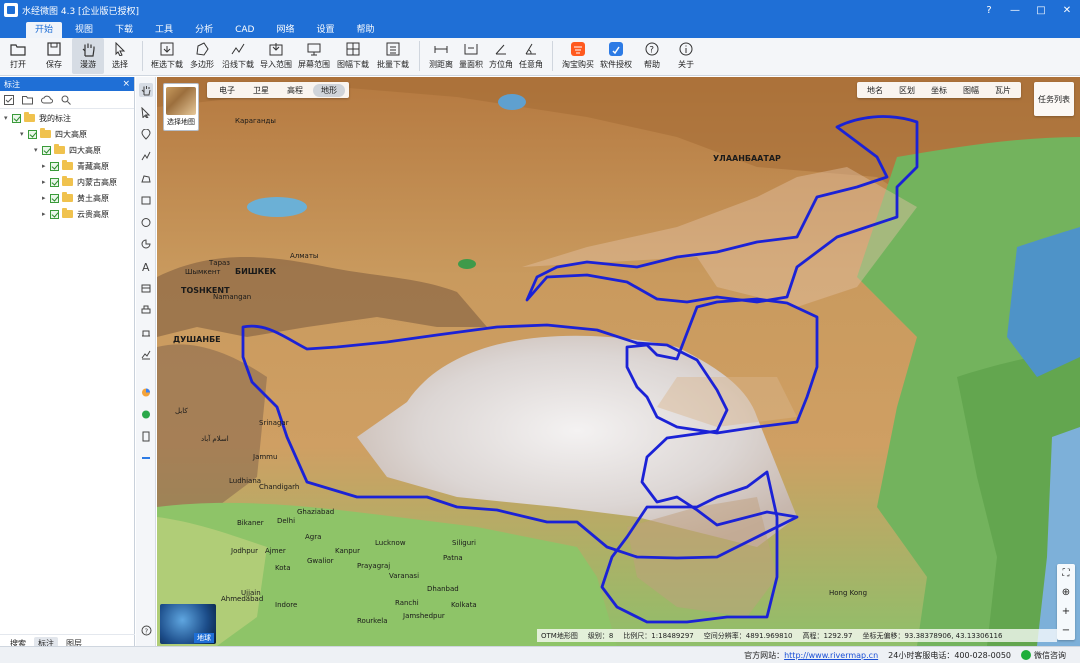 This screenshot has width=1080, height=663. What do you see at coordinates (126, 84) in the screenshot?
I see `panel-close-button: ×` at bounding box center [126, 84].